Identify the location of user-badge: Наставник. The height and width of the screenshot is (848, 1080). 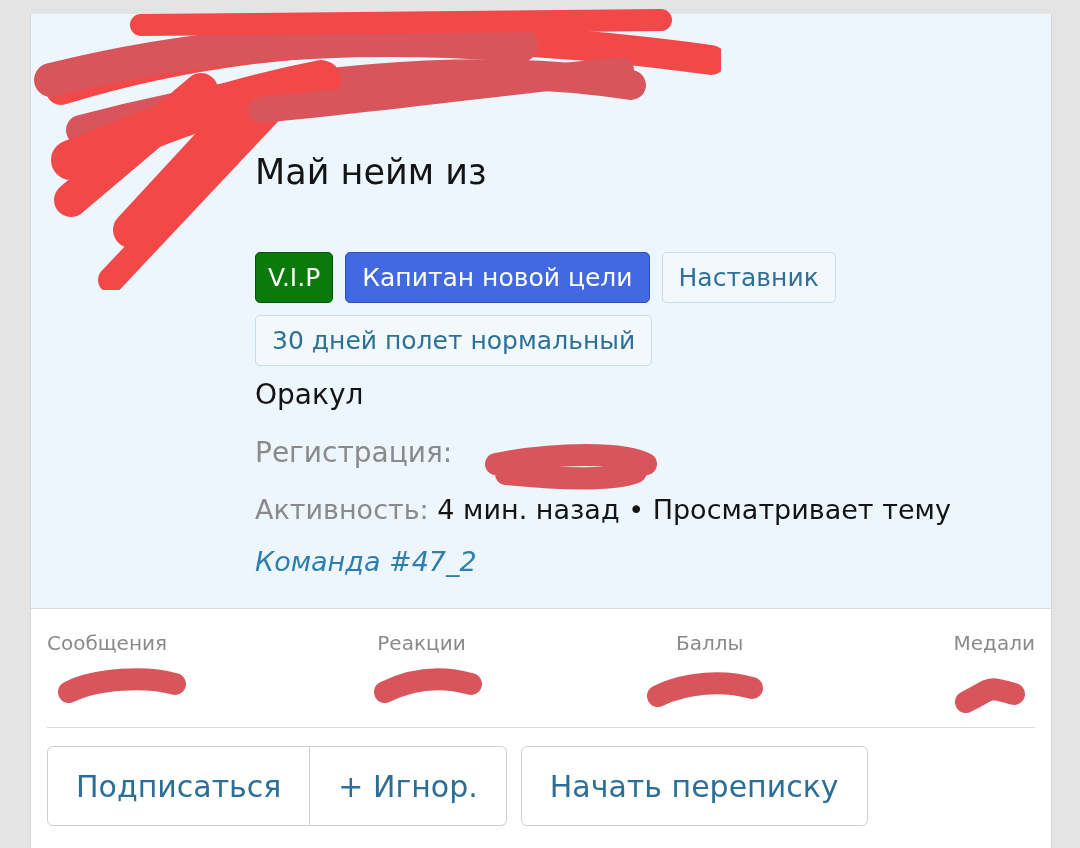
(748, 277).